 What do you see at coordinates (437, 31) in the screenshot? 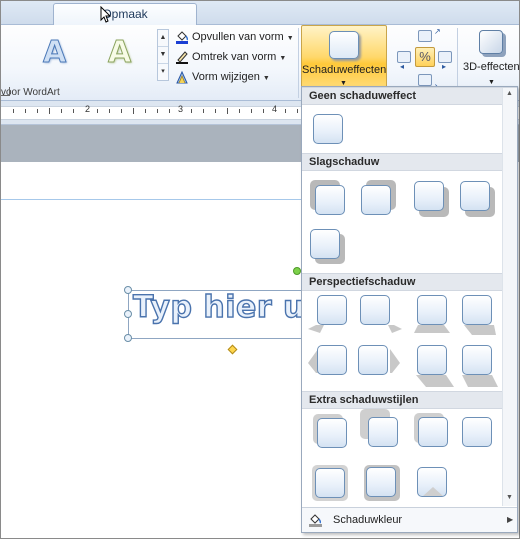
I see `nudge-up-arrow-icon: ↗` at bounding box center [437, 31].